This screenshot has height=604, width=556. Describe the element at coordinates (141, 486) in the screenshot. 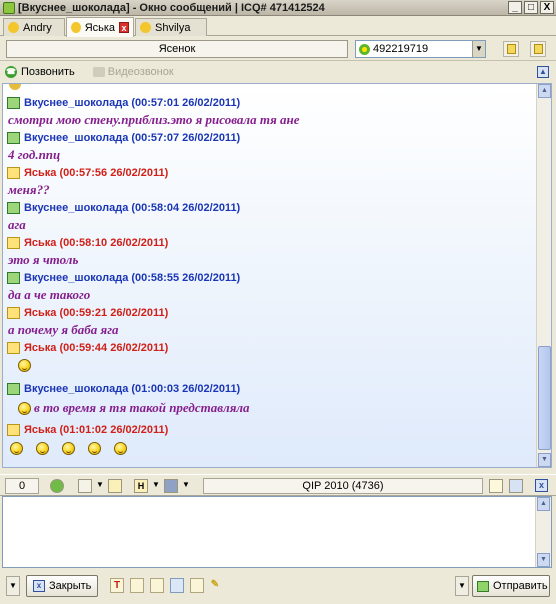

I see `history-h-icon: H` at that location.